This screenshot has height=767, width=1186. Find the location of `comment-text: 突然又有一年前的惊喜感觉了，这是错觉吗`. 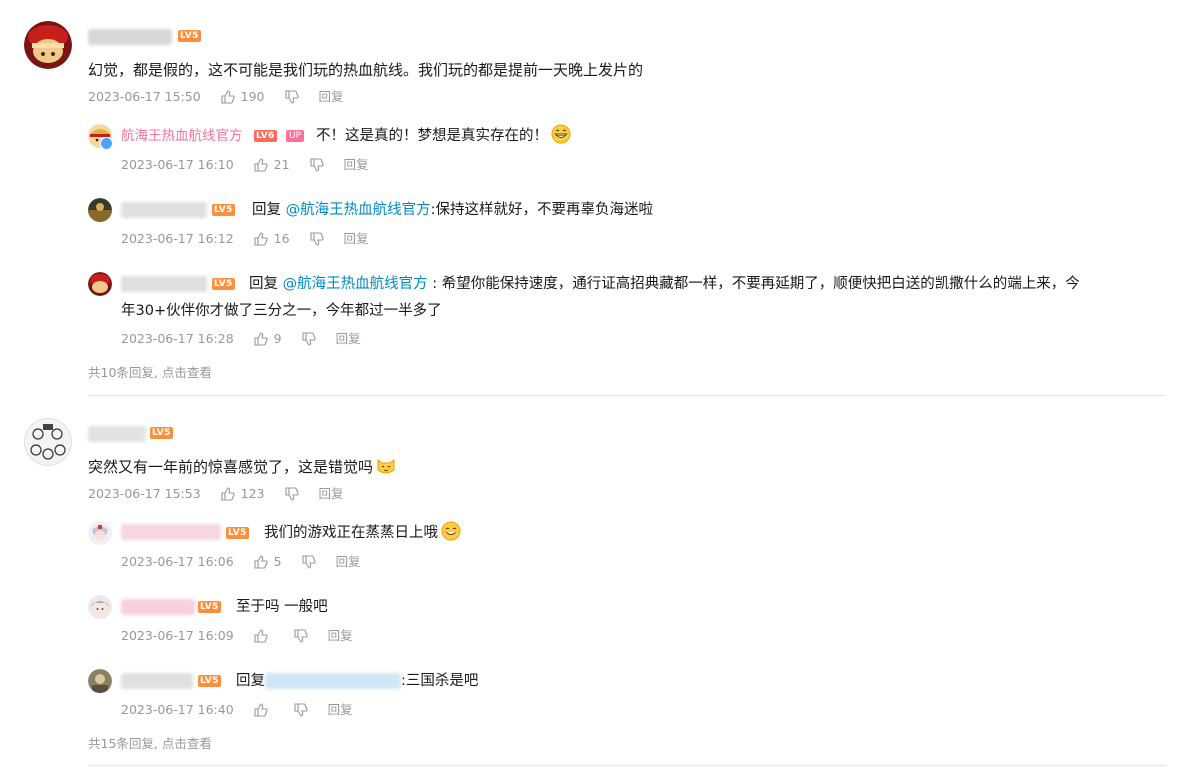

comment-text: 突然又有一年前的惊喜感觉了，这是错觉吗 is located at coordinates (242, 466).